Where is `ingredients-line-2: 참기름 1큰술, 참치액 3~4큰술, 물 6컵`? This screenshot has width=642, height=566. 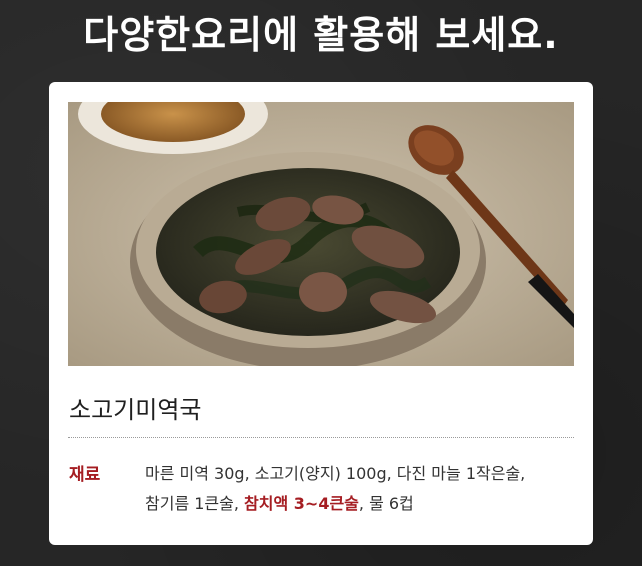
ingredients-line-2: 참기름 1큰술, 참치액 3~4큰술, 물 6컵 is located at coordinates (279, 502).